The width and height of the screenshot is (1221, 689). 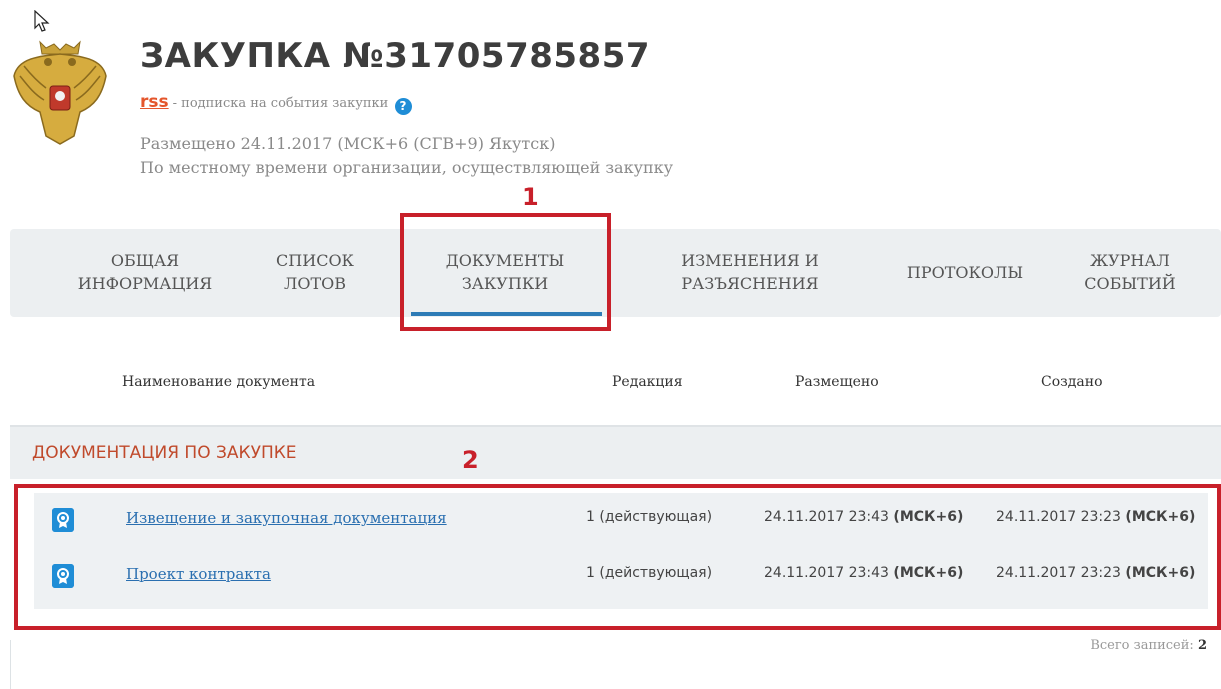 I want to click on section-title: ДОКУМЕНТАЦИЯ ПО ЗАКУПКЕ, so click(x=164, y=453).